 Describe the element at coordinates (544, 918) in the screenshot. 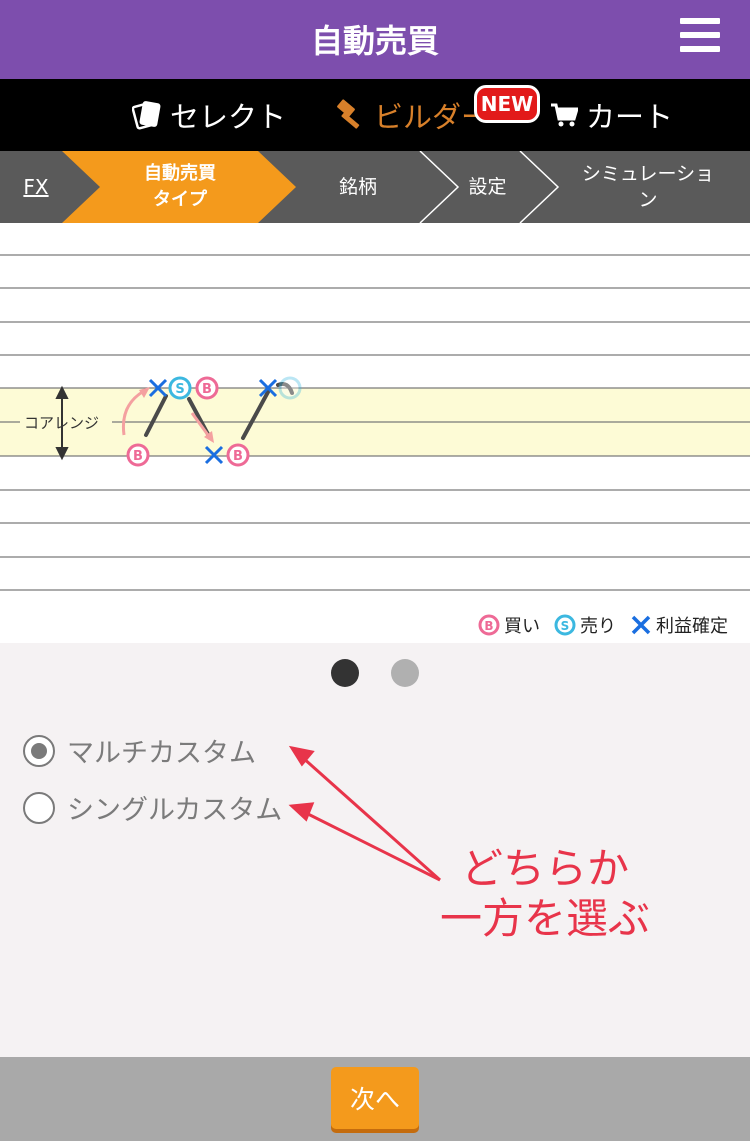

I see `annotation-line2: 一方を選ぶ` at that location.